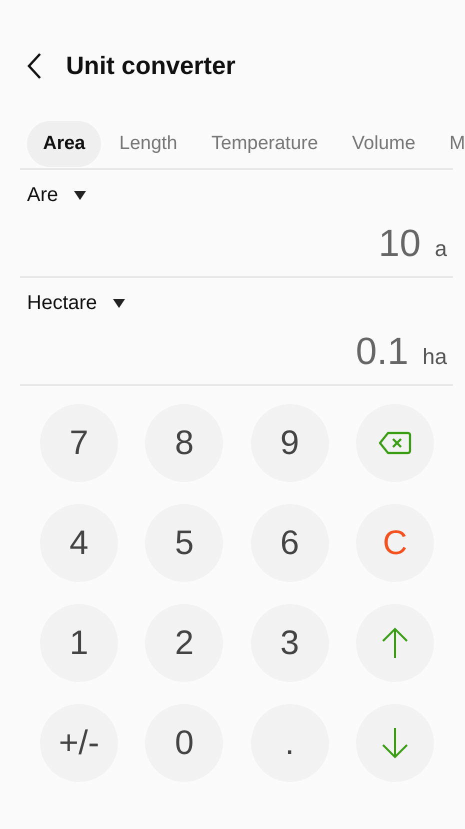  Describe the element at coordinates (79, 743) in the screenshot. I see `keypad-key: +/-` at that location.